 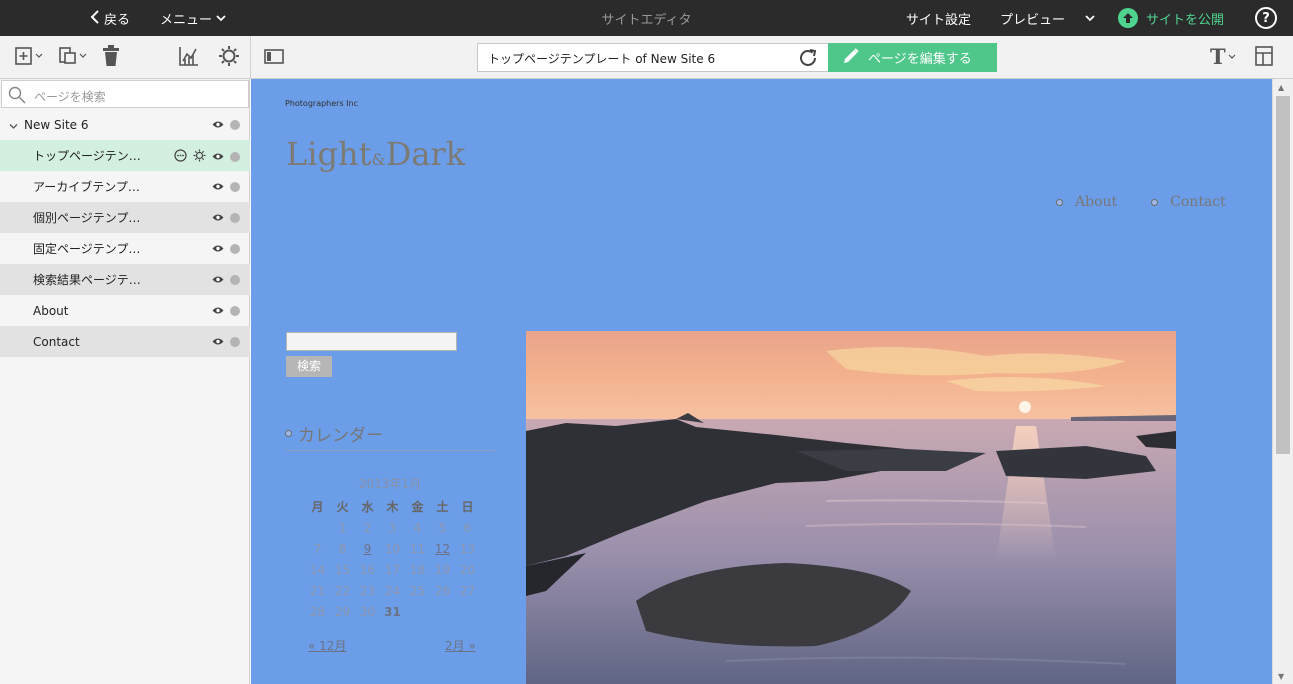 I want to click on back-button: 戻る, so click(x=110, y=18).